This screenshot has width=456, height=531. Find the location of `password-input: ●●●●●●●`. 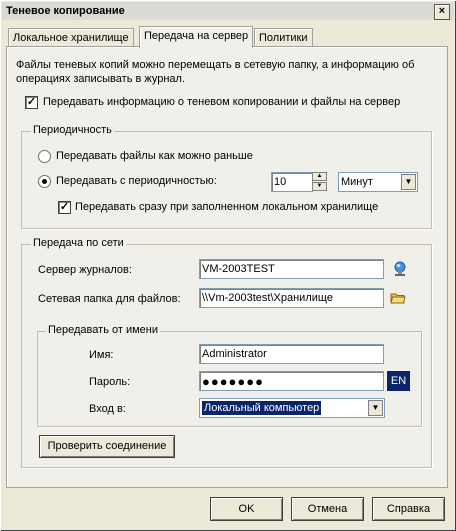

password-input: ●●●●●●● is located at coordinates (291, 381).